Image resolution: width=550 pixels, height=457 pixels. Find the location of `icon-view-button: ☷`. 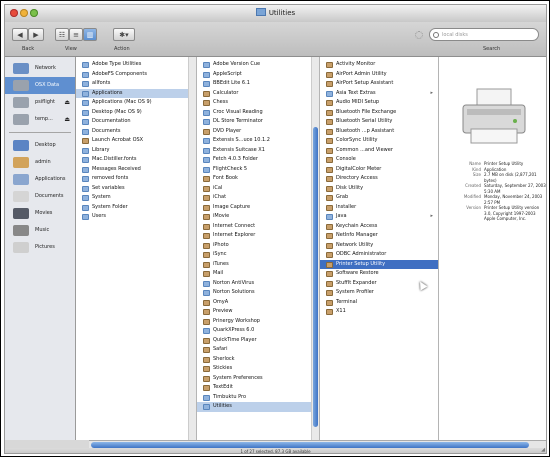

icon-view-button: ☷ is located at coordinates (62, 34).